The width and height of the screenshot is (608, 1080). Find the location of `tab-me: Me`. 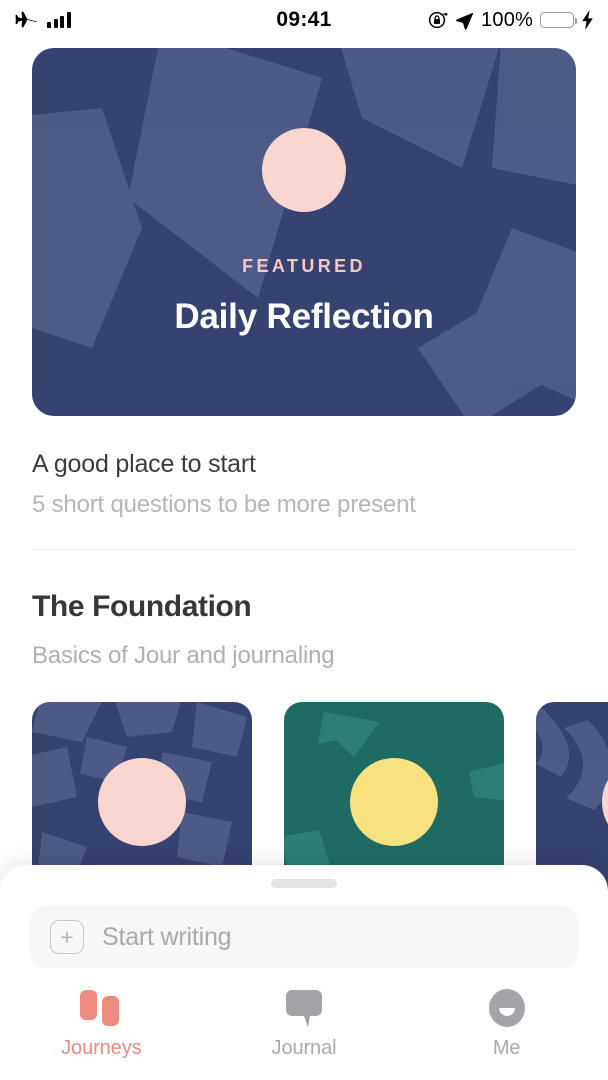

tab-me: Me is located at coordinates (506, 1020).